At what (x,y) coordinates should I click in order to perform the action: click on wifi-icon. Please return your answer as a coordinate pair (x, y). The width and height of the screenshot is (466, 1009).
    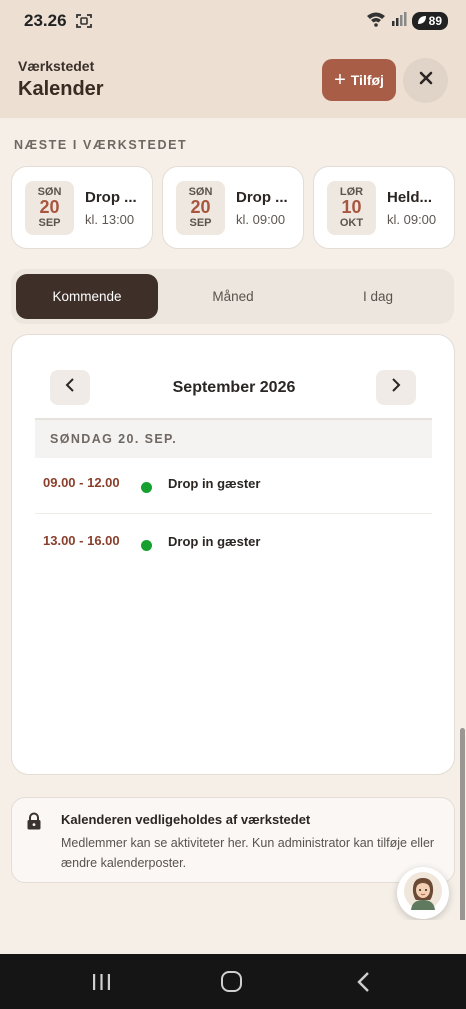
    Looking at the image, I should click on (376, 21).